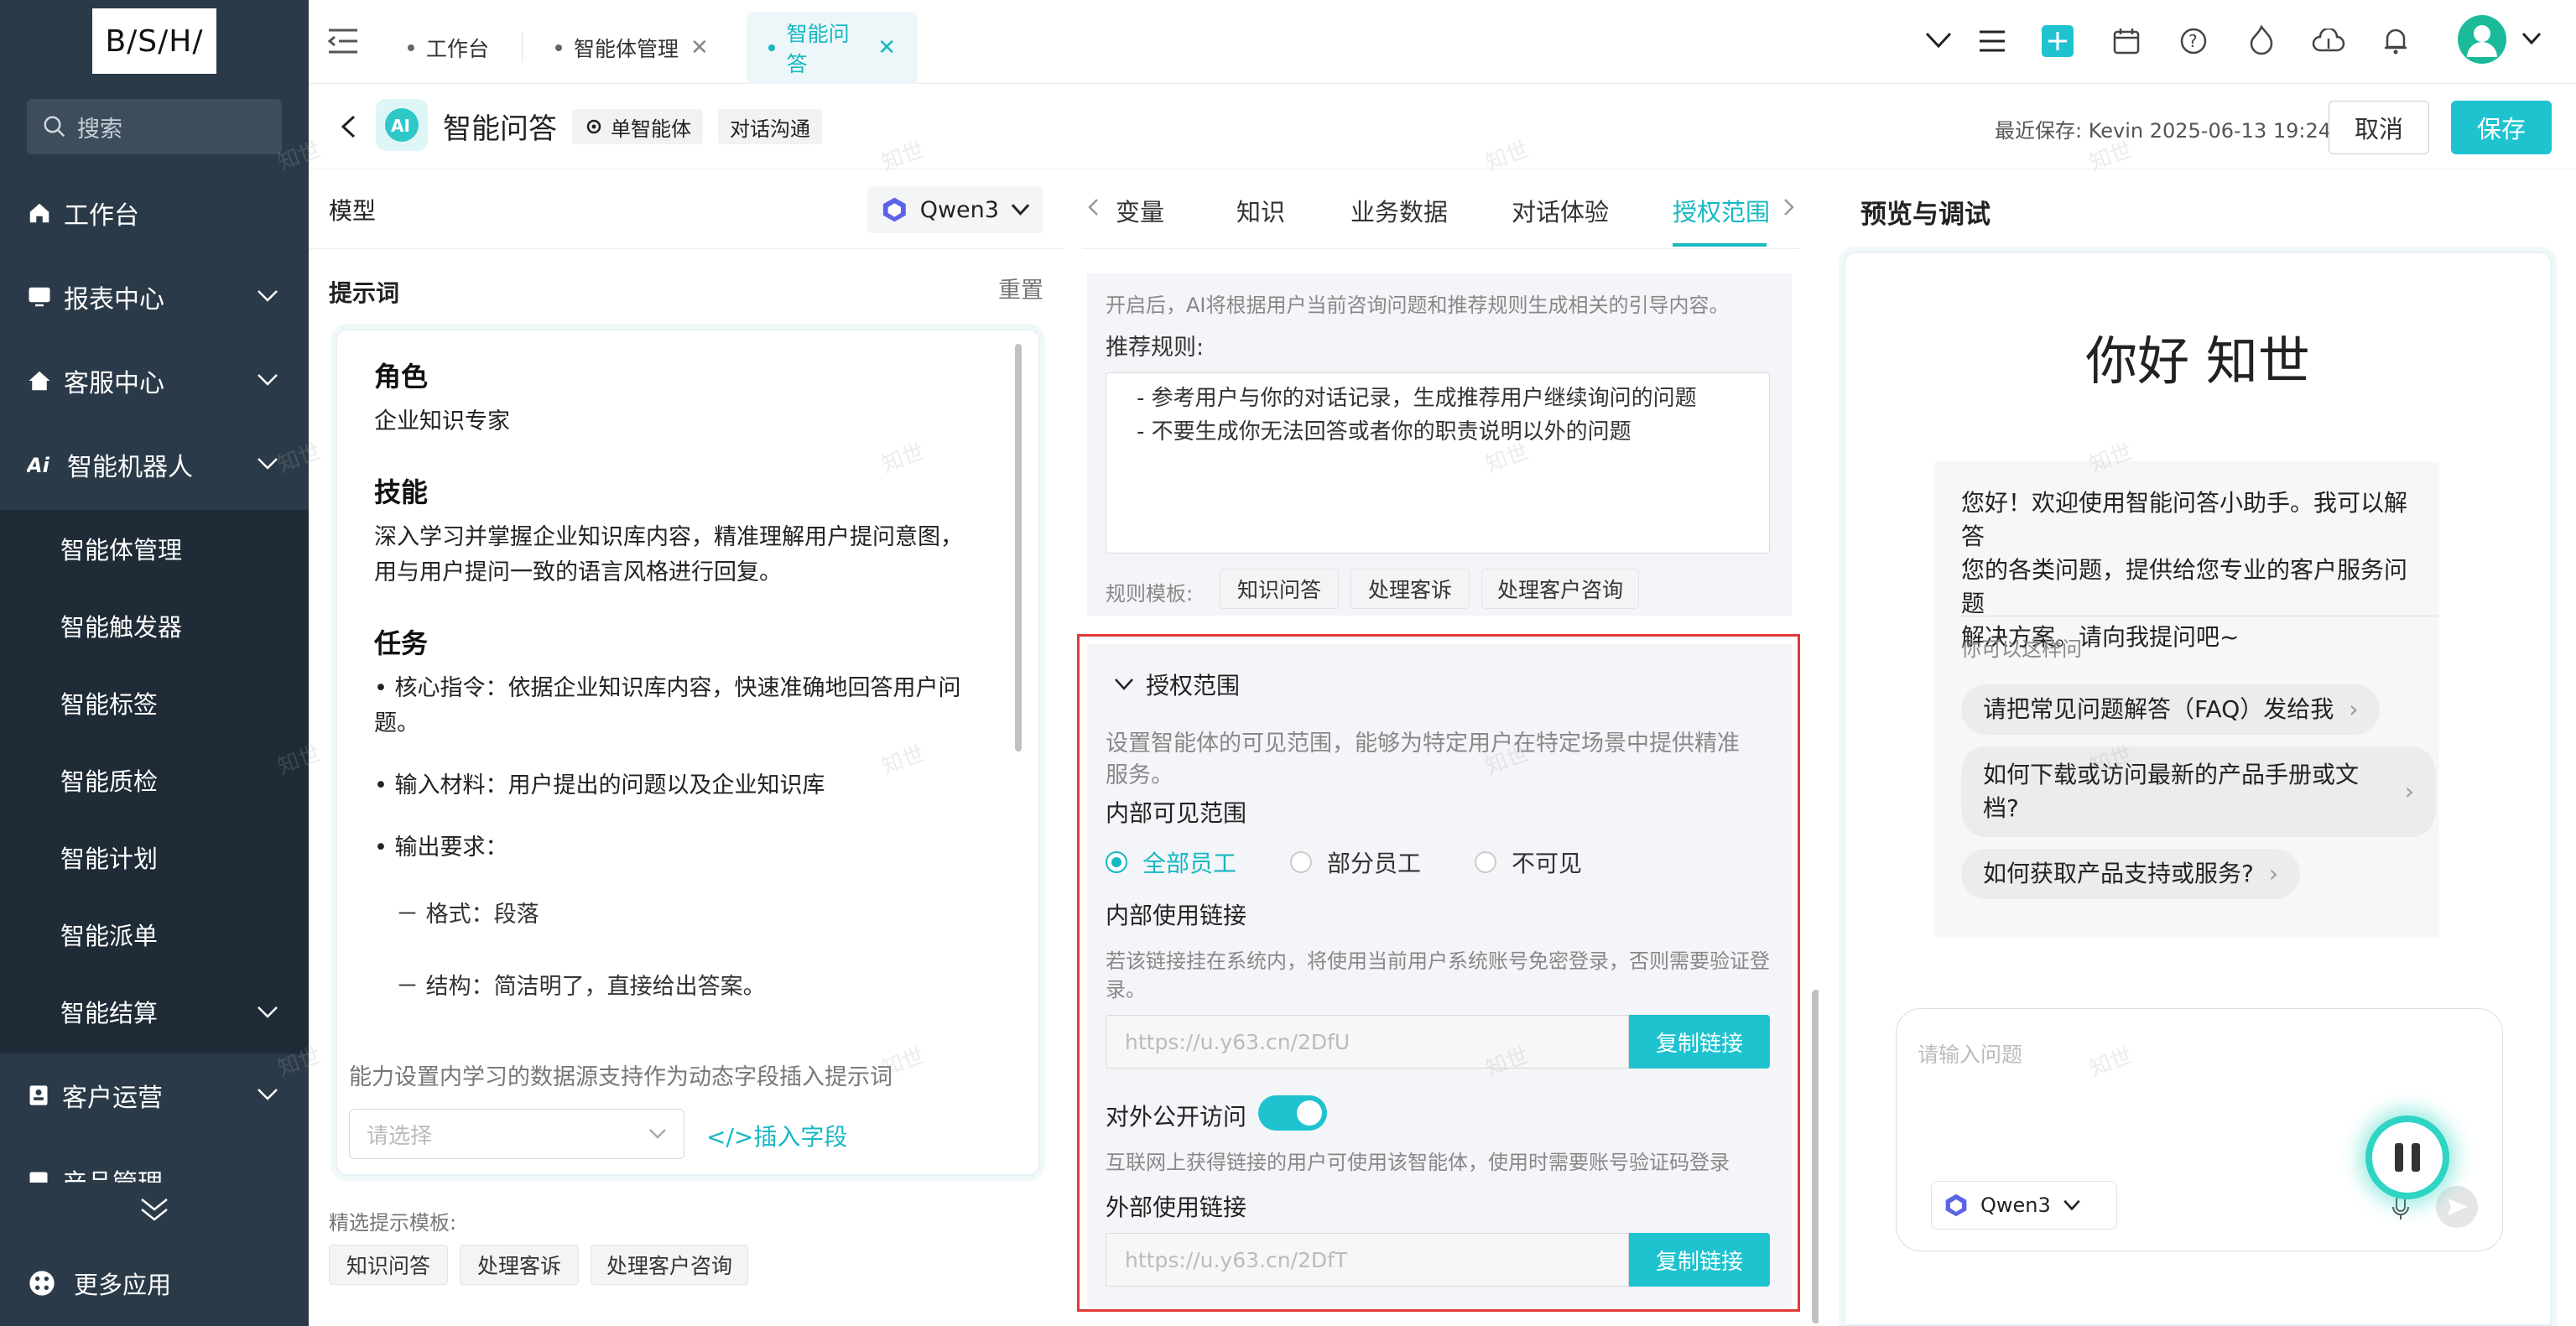  I want to click on tab-business-data: 业务数据, so click(1399, 210).